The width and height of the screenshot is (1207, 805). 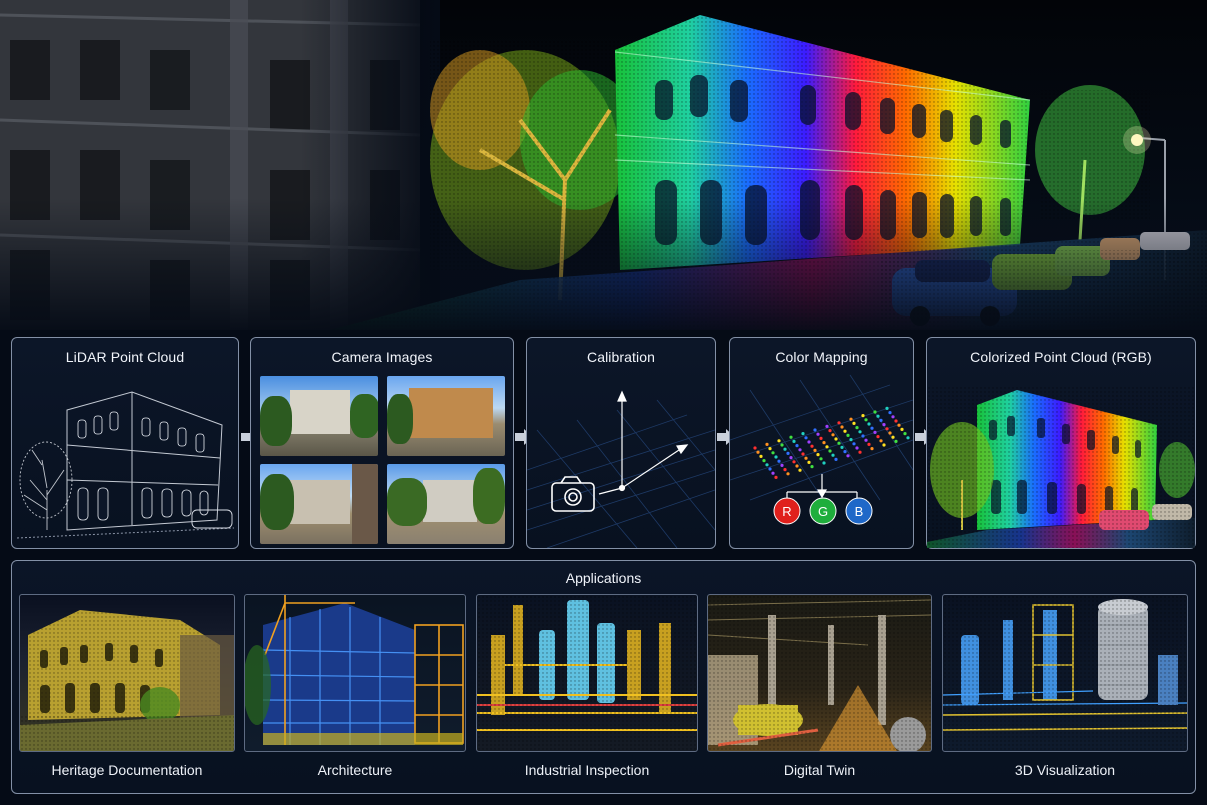 What do you see at coordinates (819, 770) in the screenshot?
I see `app-label-digital-twin: Digital Twin` at bounding box center [819, 770].